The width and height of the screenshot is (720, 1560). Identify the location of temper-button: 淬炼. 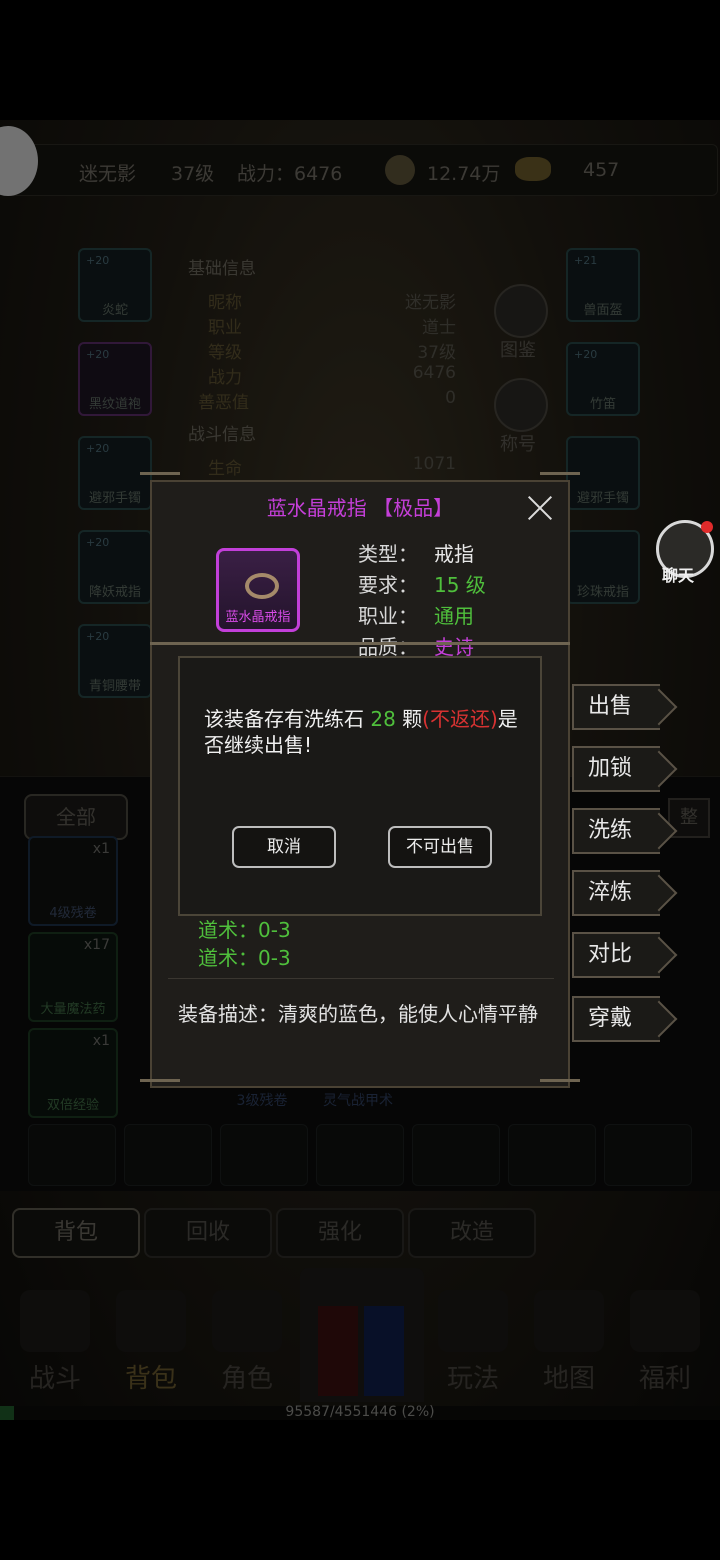
(616, 893).